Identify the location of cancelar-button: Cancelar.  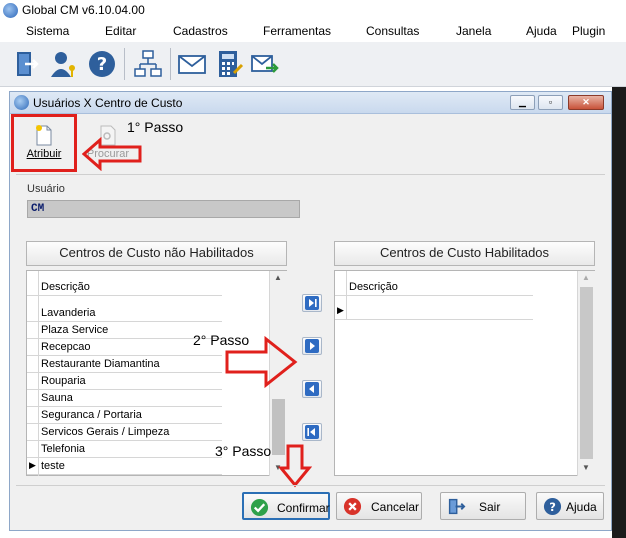
(379, 506).